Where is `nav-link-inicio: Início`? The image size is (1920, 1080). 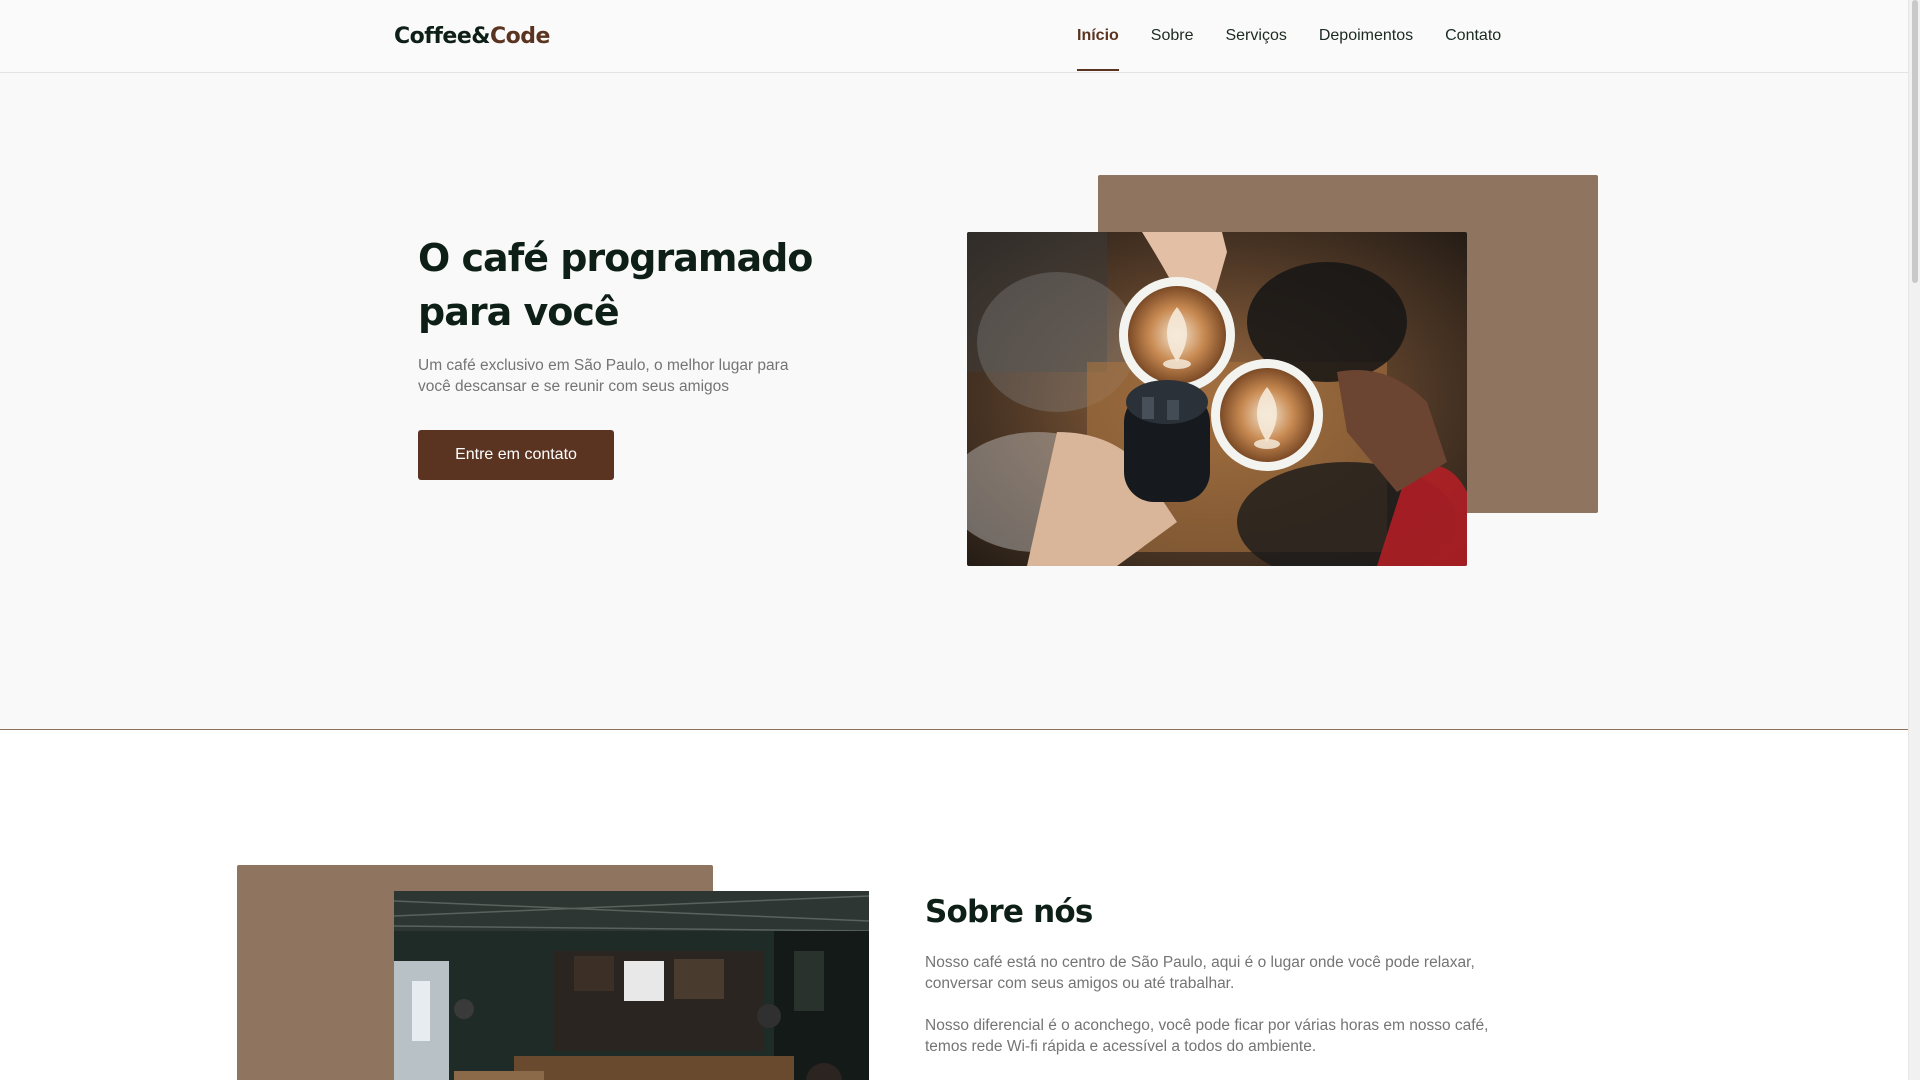 nav-link-inicio: Início is located at coordinates (1098, 36).